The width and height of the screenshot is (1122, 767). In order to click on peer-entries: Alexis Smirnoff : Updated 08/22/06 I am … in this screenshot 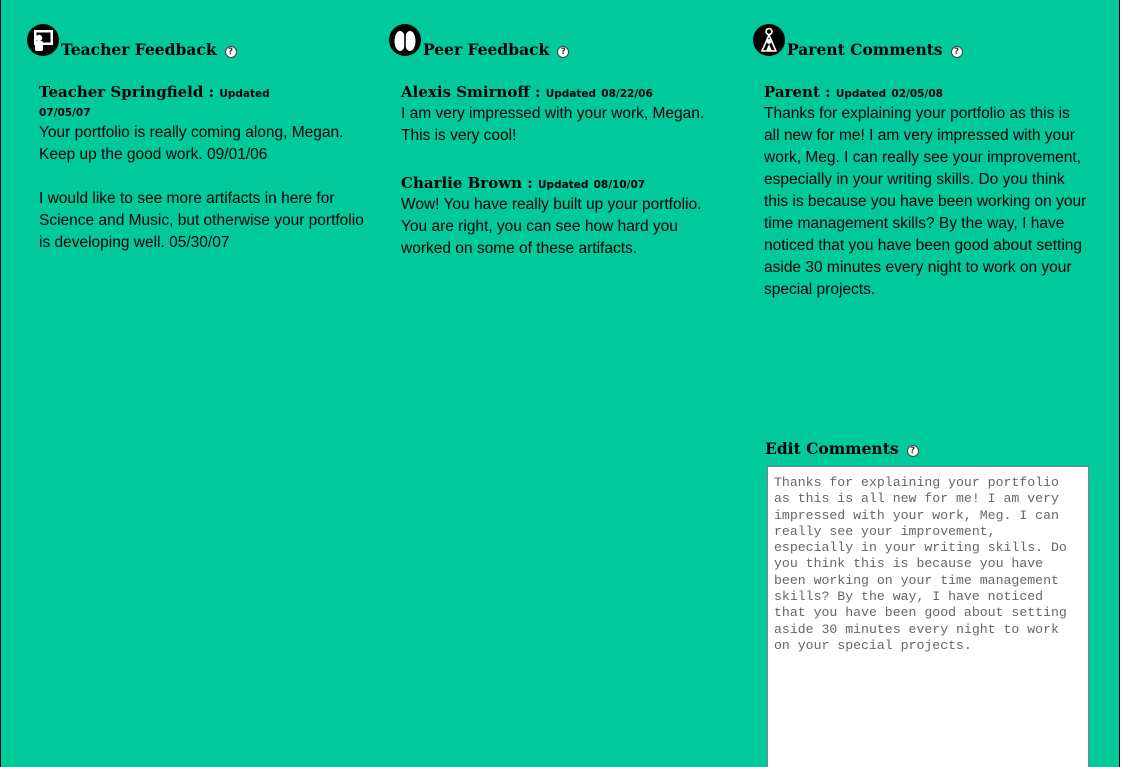, I will do `click(565, 172)`.